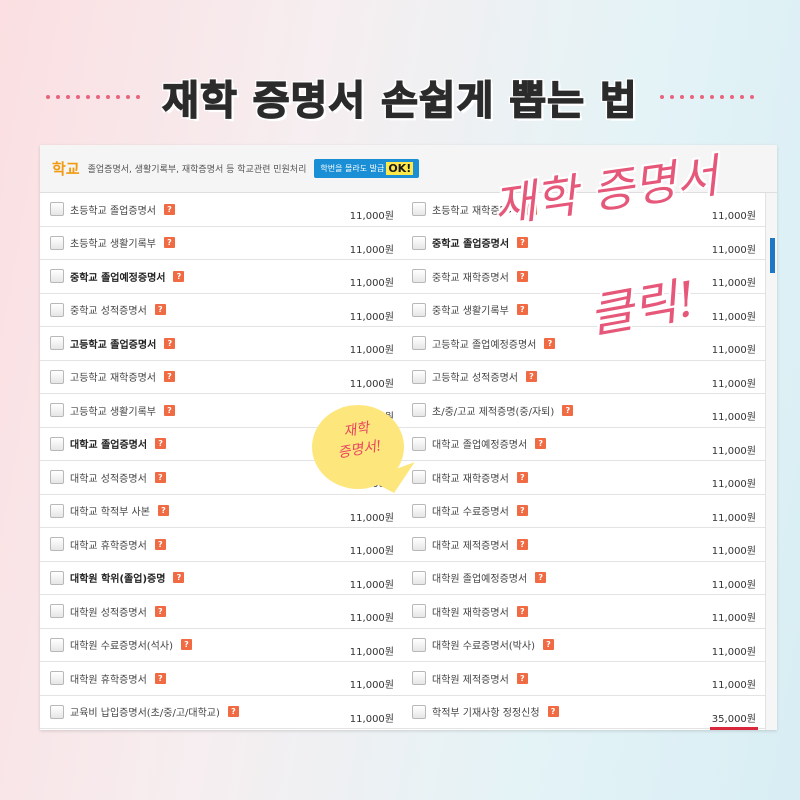 The height and width of the screenshot is (800, 800). I want to click on certificate-item: 고등학교 성적증명서? 11,000원, so click(583, 377).